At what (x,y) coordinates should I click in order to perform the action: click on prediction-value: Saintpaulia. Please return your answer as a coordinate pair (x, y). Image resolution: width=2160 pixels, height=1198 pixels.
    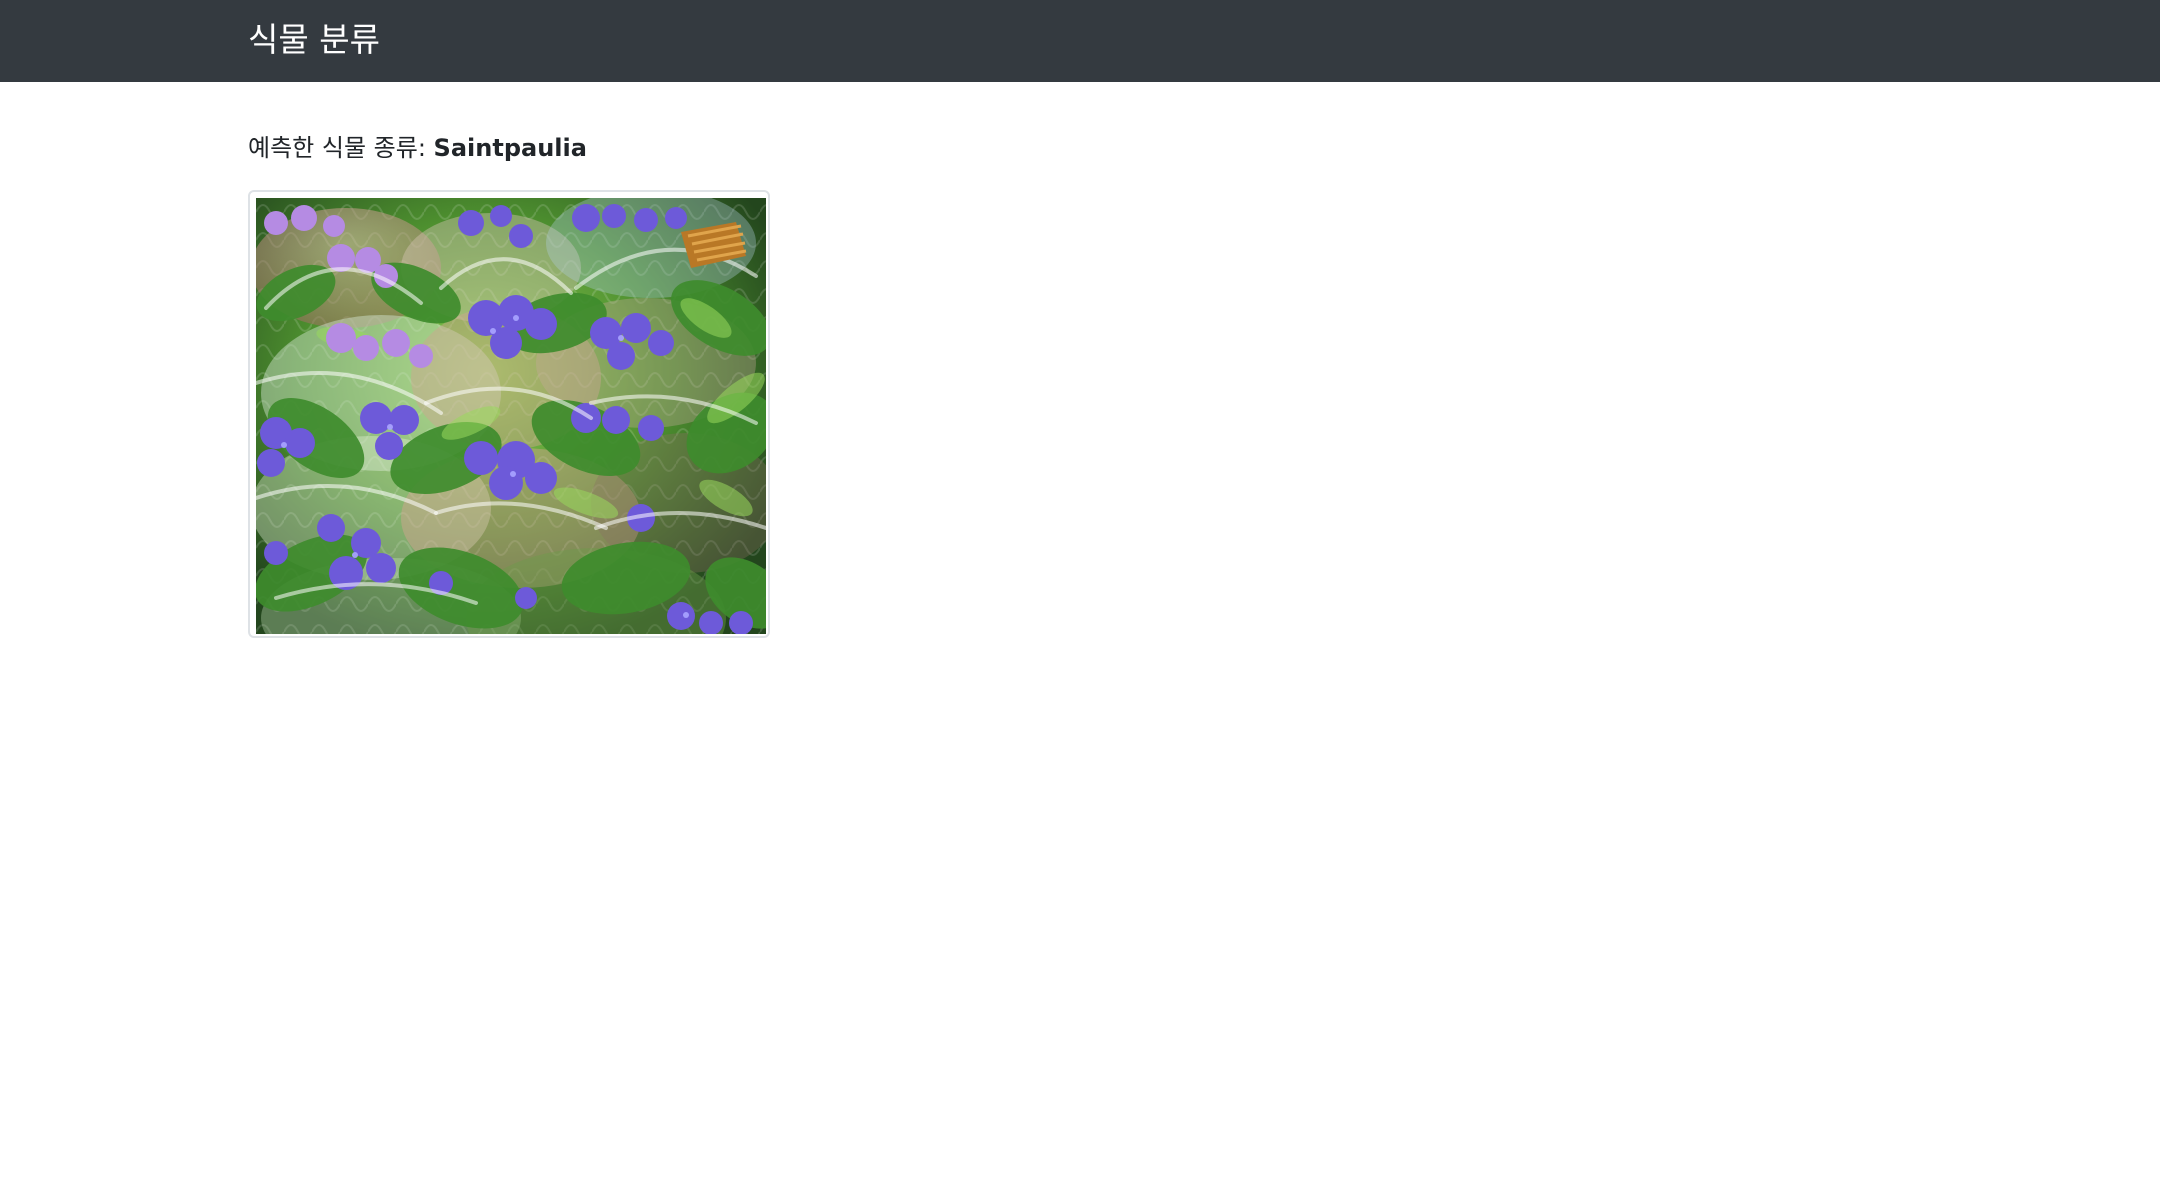
    Looking at the image, I should click on (510, 148).